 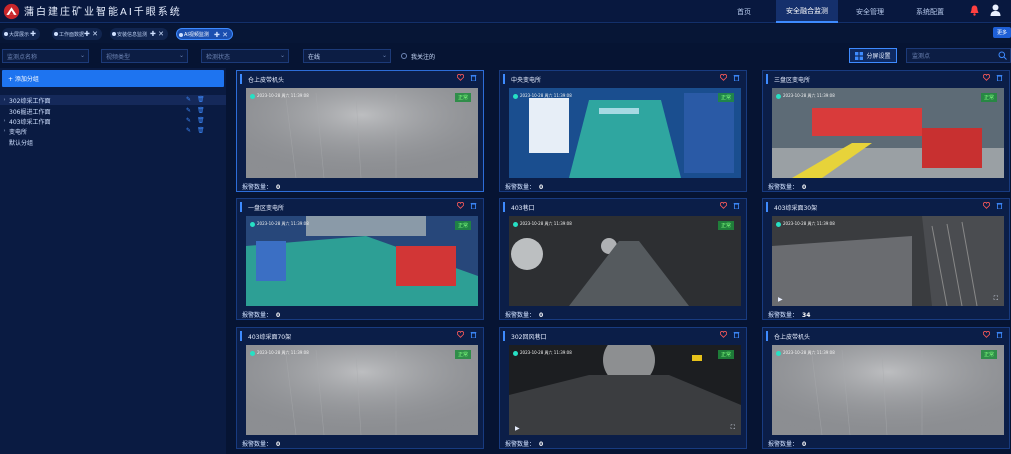 What do you see at coordinates (404, 56) in the screenshot?
I see `my-follow-radio` at bounding box center [404, 56].